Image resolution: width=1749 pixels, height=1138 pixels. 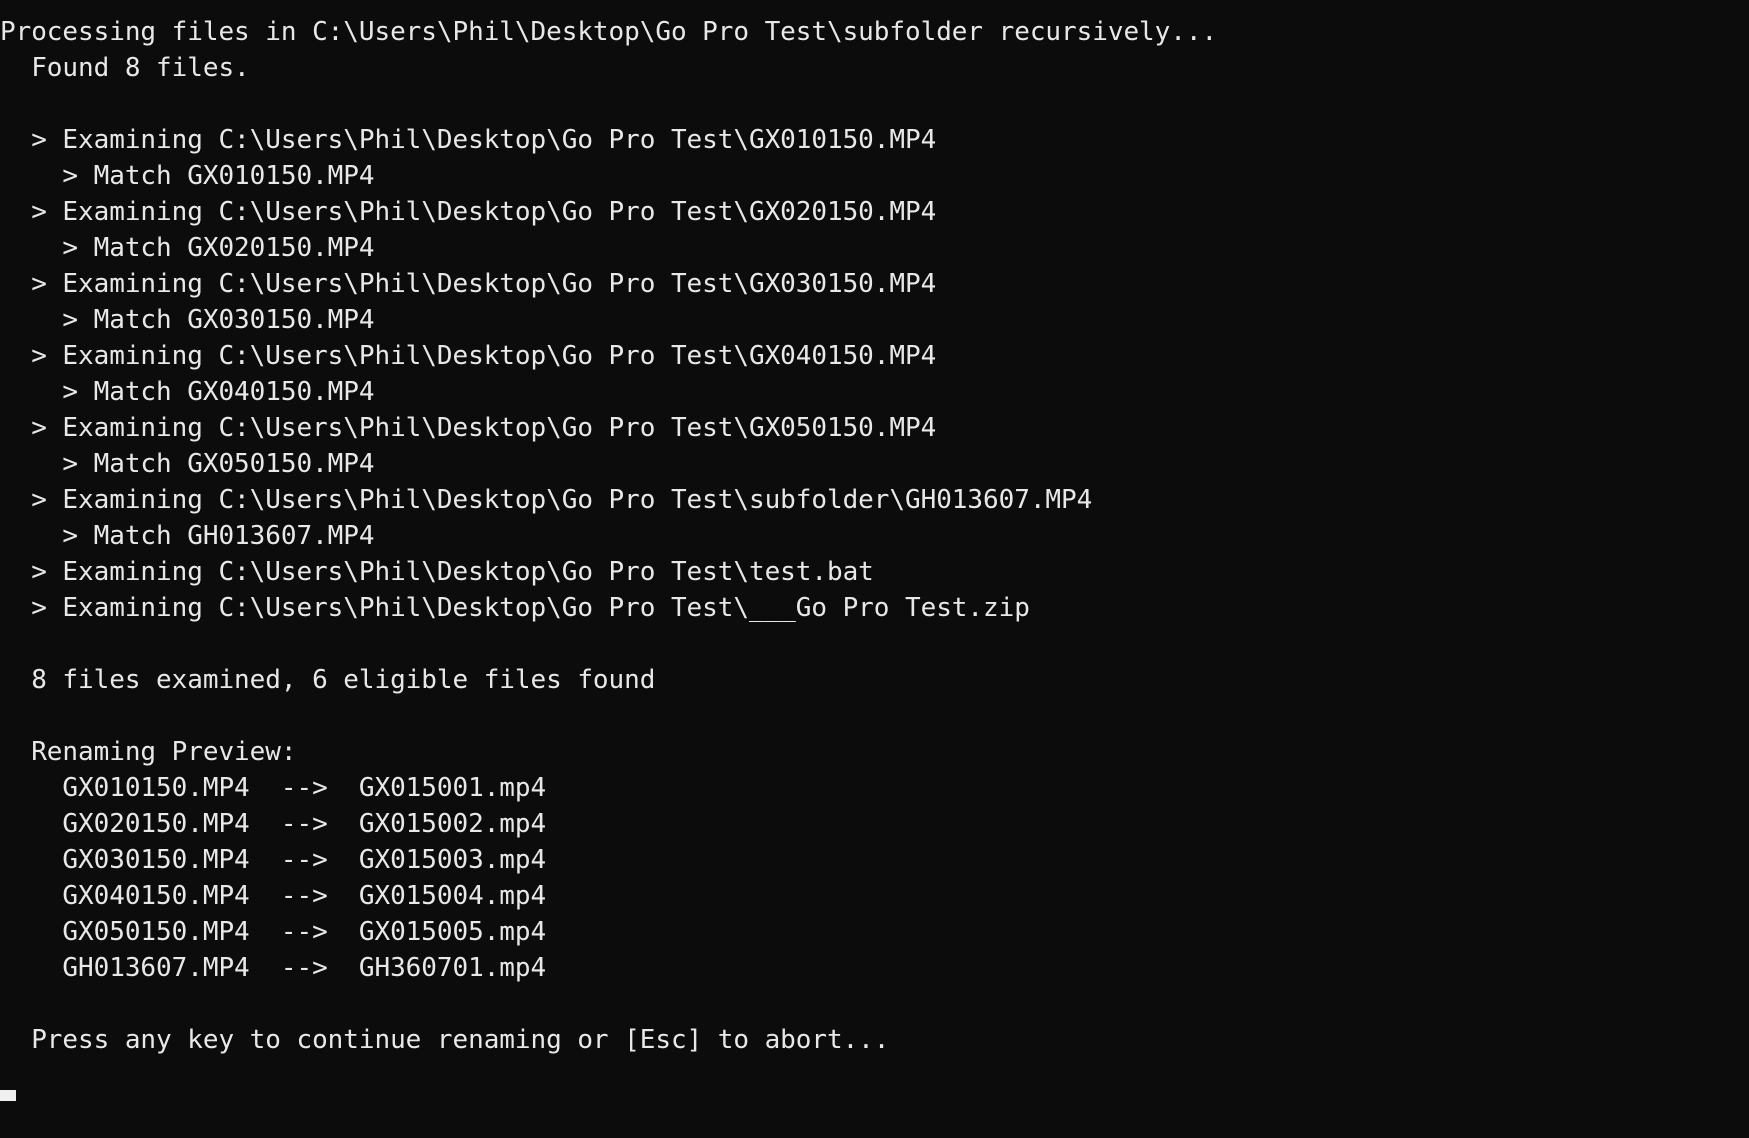 I want to click on preview-row: GX050150.MP4 --> GX015005.mp4, so click(x=273, y=932).